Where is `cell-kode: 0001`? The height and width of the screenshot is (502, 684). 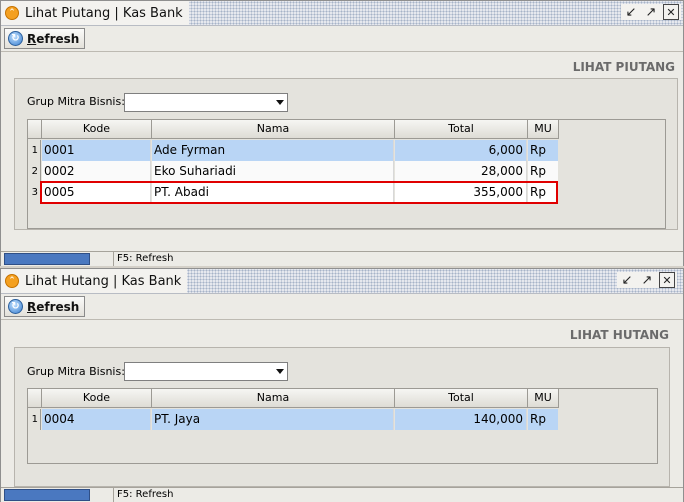 cell-kode: 0001 is located at coordinates (96, 150).